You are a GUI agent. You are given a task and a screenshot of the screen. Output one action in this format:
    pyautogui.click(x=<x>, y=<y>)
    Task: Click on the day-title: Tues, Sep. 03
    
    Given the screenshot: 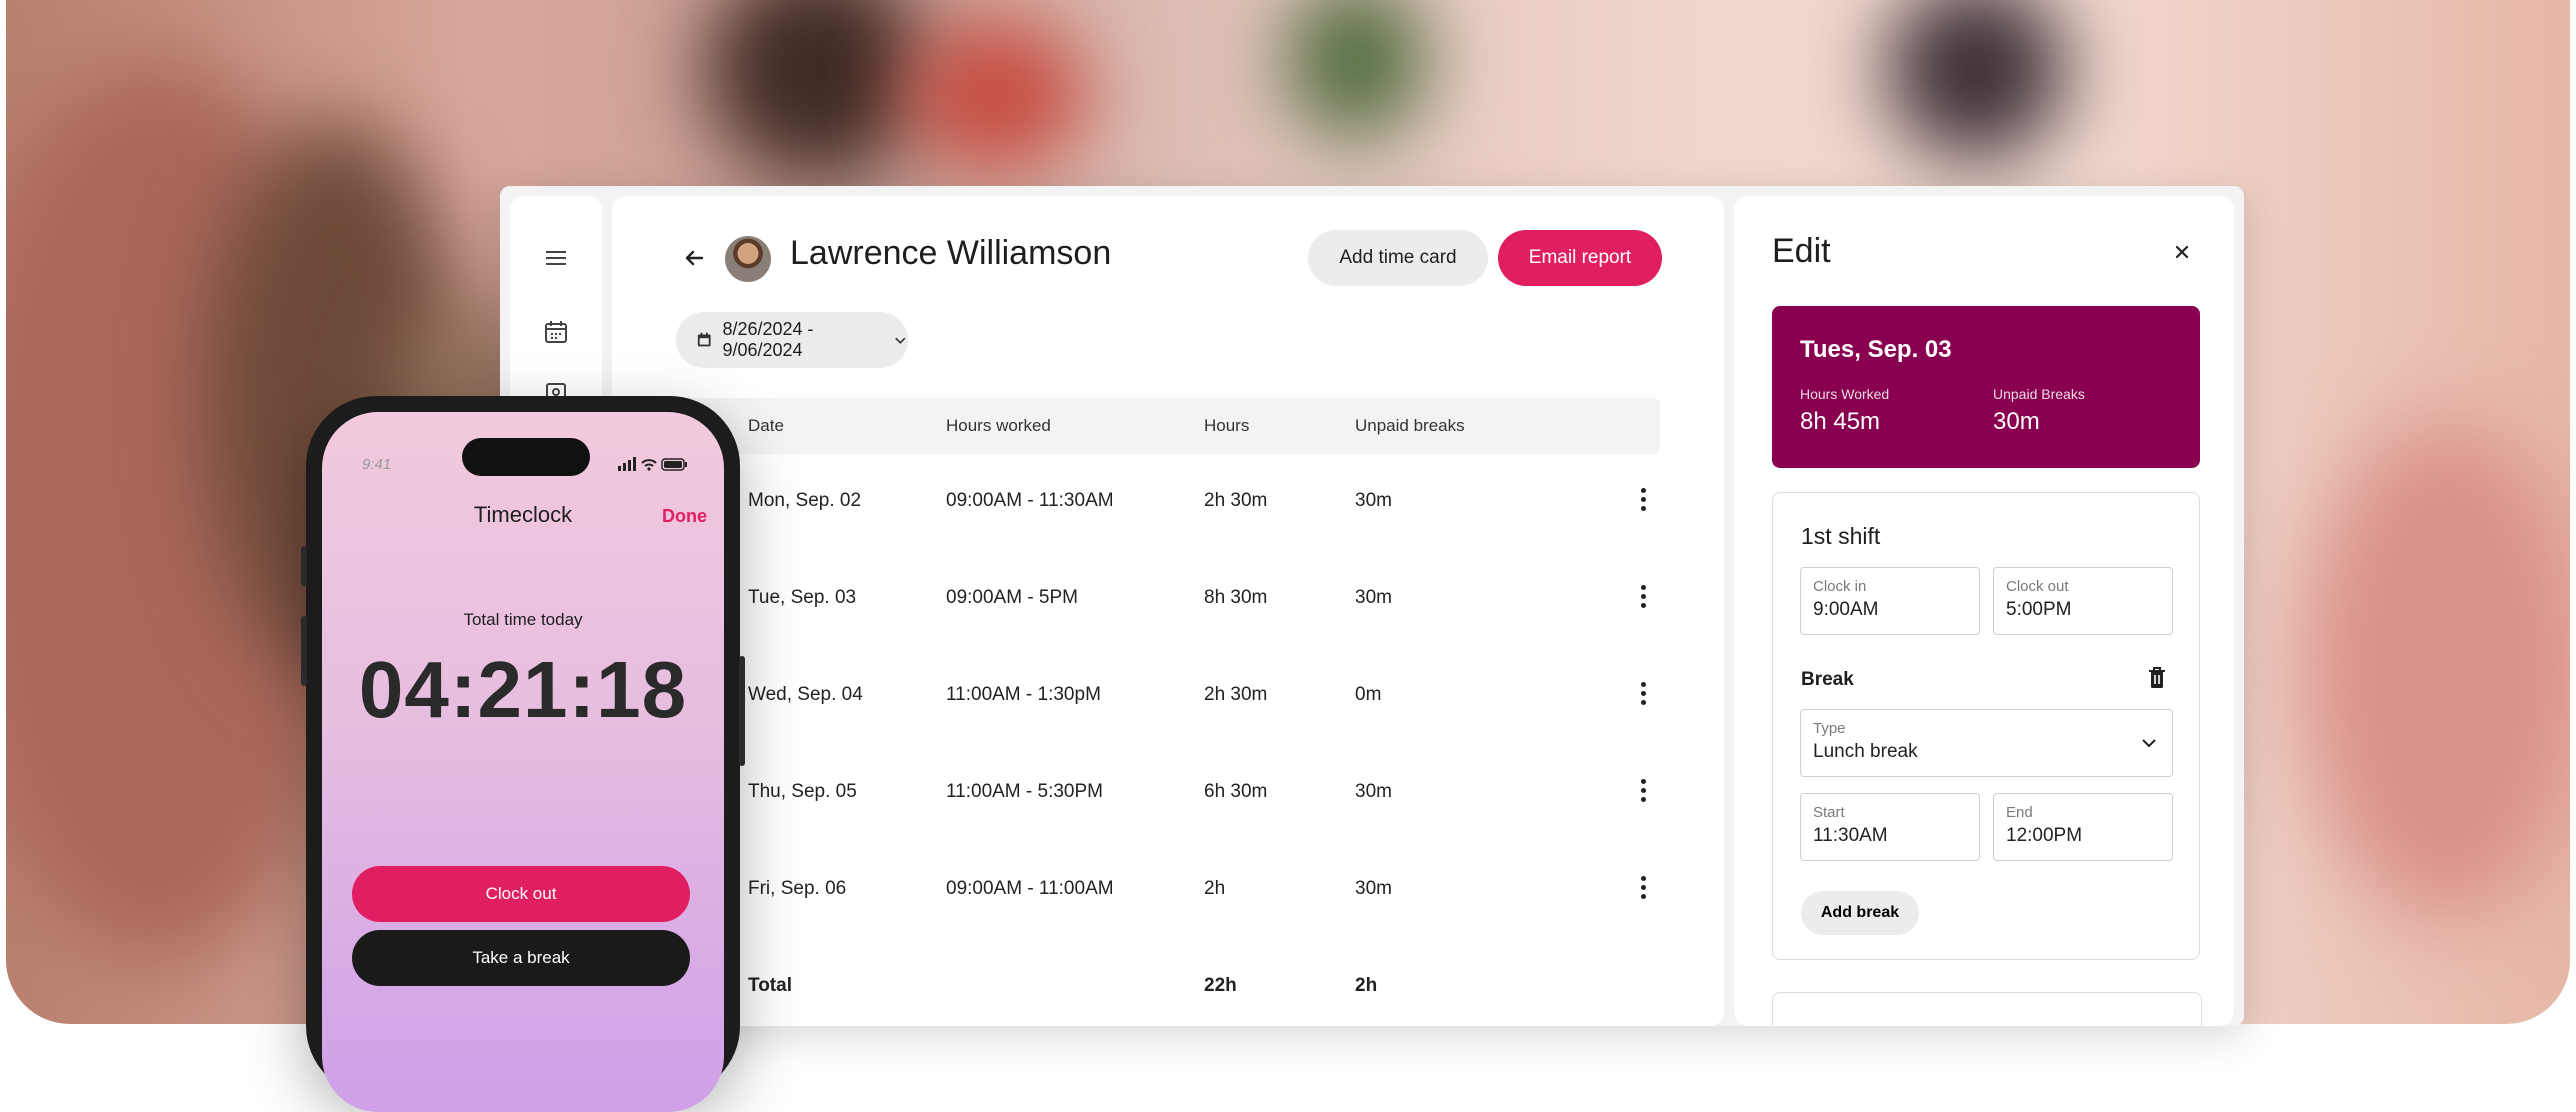 What is the action you would take?
    pyautogui.click(x=1876, y=349)
    